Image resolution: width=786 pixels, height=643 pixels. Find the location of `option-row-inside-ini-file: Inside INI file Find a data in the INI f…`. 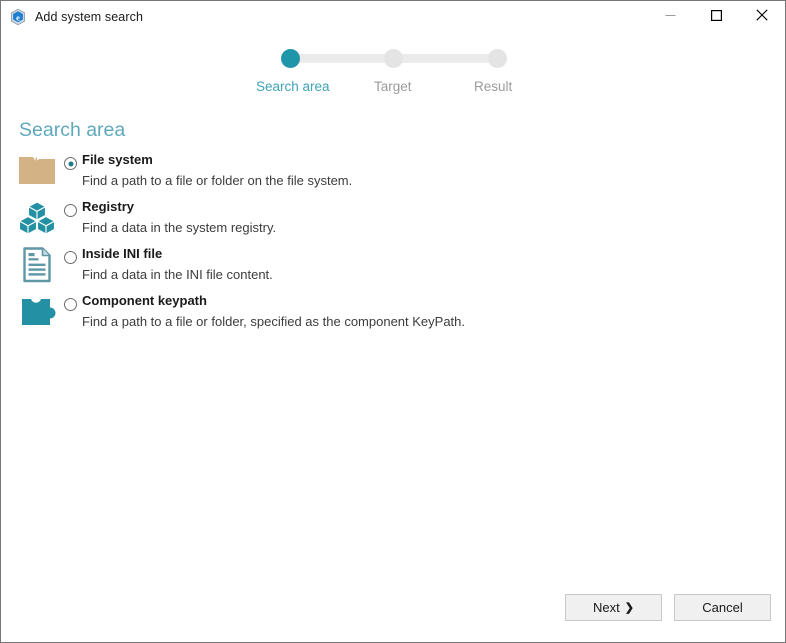

option-row-inside-ini-file: Inside INI file Find a data in the INI f… is located at coordinates (393, 268).